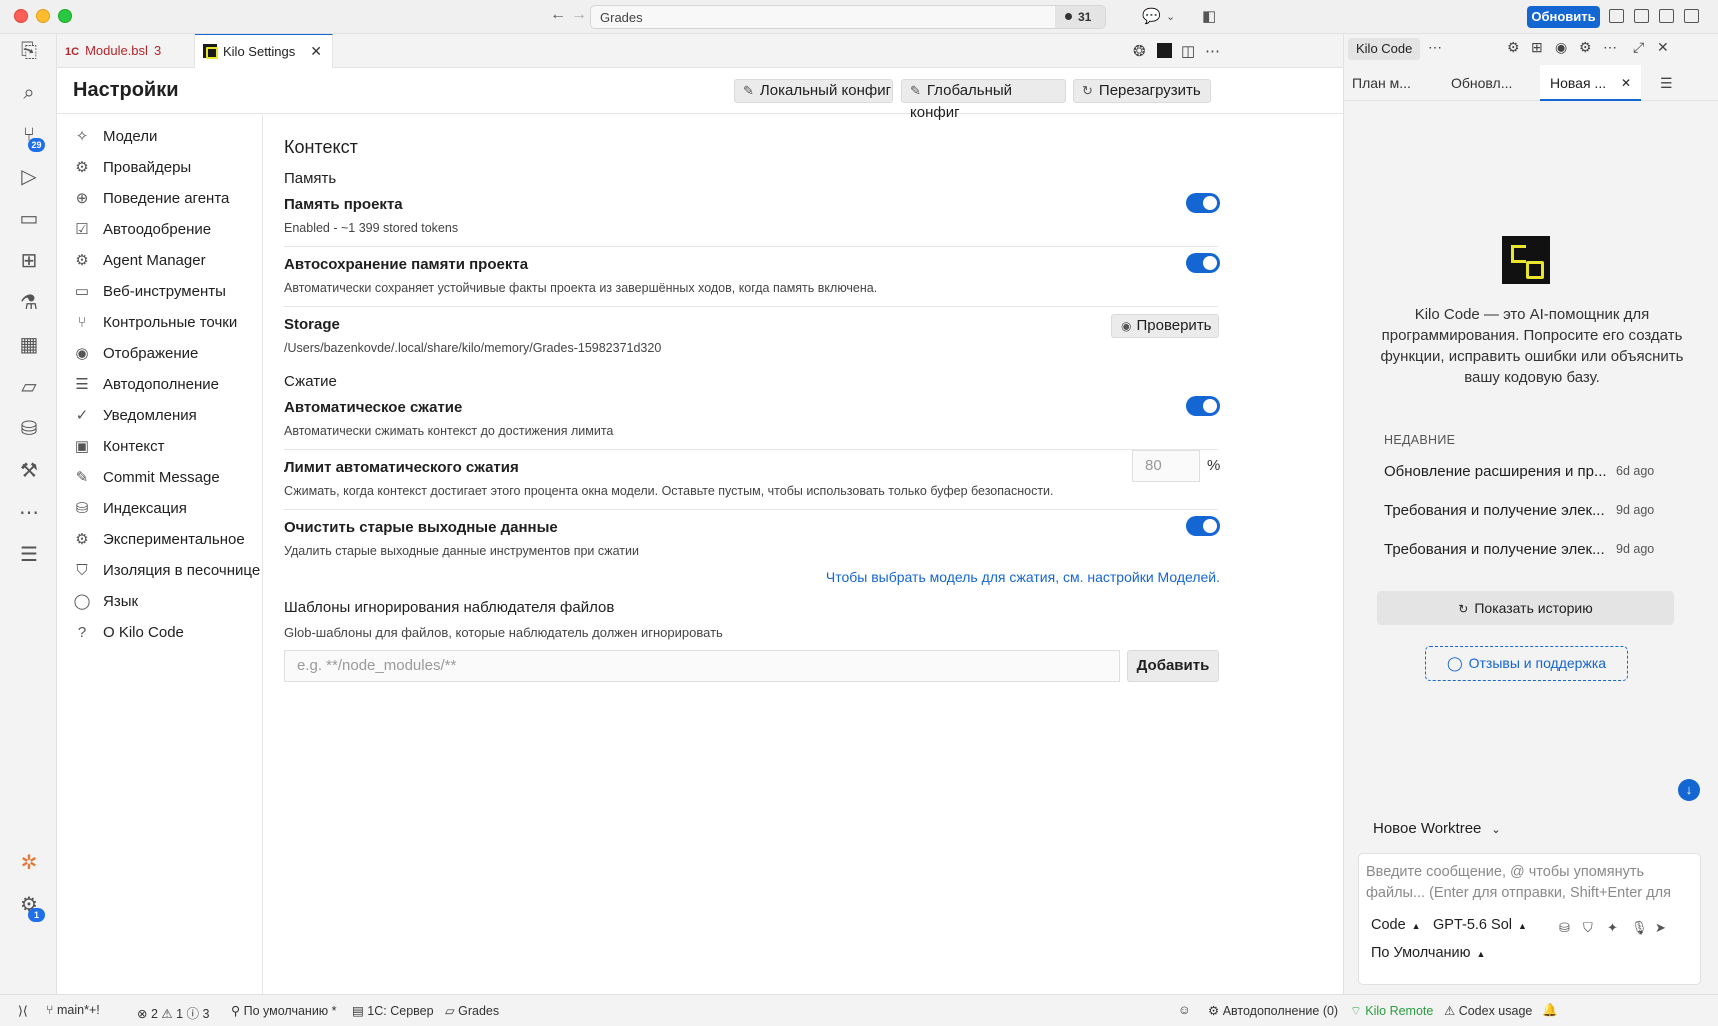 The height and width of the screenshot is (1026, 1718). What do you see at coordinates (149, 292) in the screenshot?
I see `nav-item-web-tools: ▭ Веб-инструменты` at bounding box center [149, 292].